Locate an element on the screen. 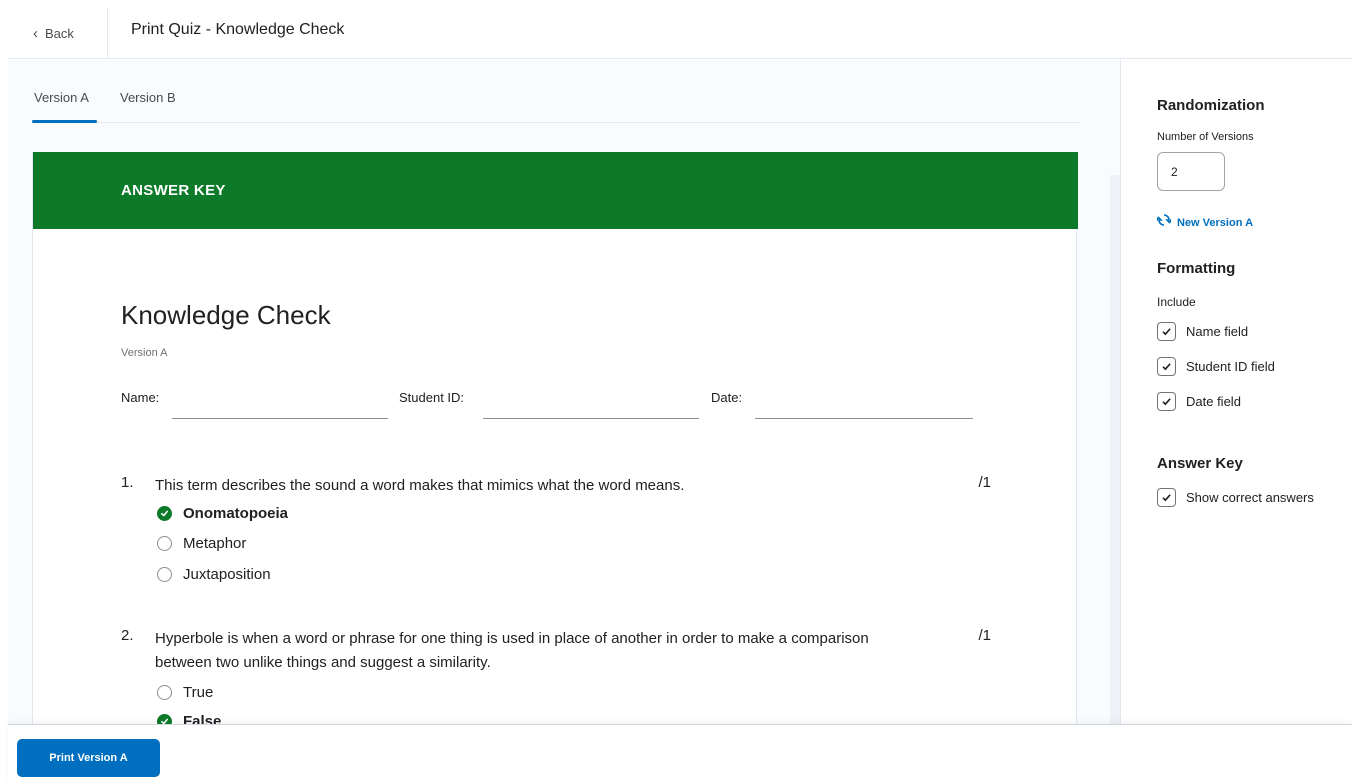  preview-scrollbar is located at coordinates (1115, 452).